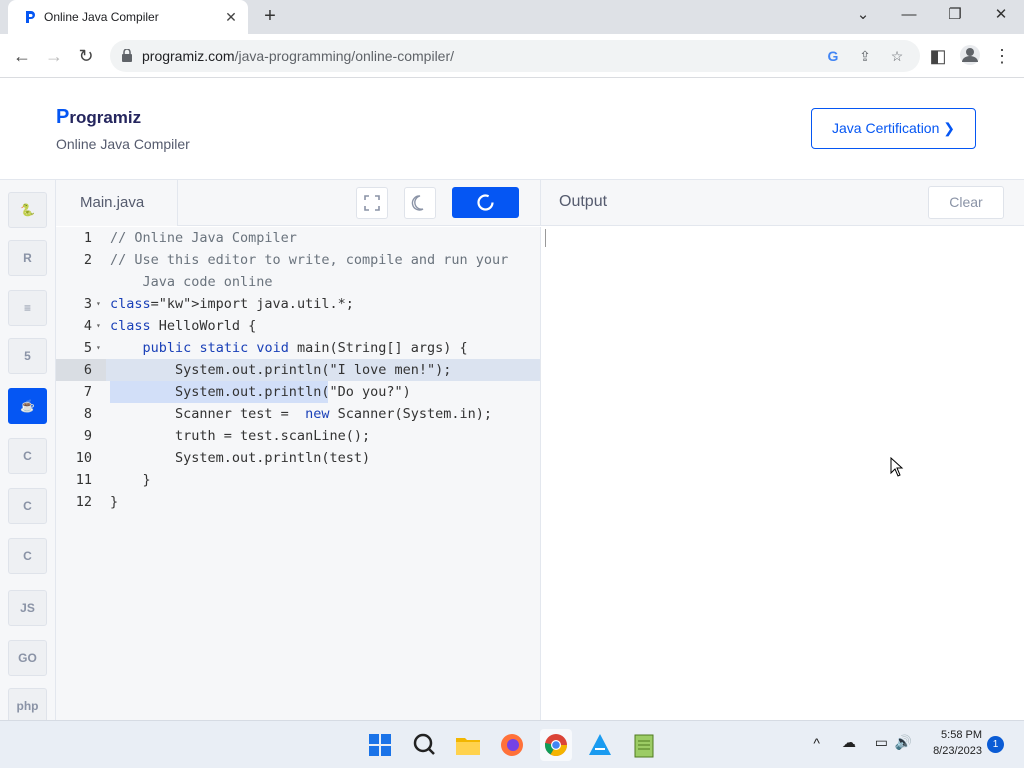  I want to click on side-panel-icon: ◧, so click(938, 56).